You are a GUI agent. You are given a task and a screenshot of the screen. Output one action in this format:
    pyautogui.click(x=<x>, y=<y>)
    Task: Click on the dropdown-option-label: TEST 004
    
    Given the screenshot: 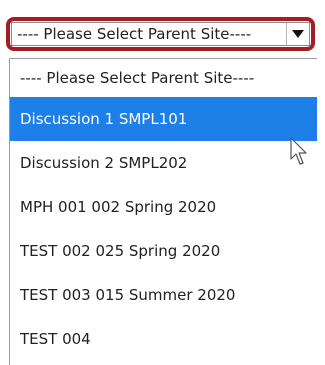 What is the action you would take?
    pyautogui.click(x=55, y=339)
    